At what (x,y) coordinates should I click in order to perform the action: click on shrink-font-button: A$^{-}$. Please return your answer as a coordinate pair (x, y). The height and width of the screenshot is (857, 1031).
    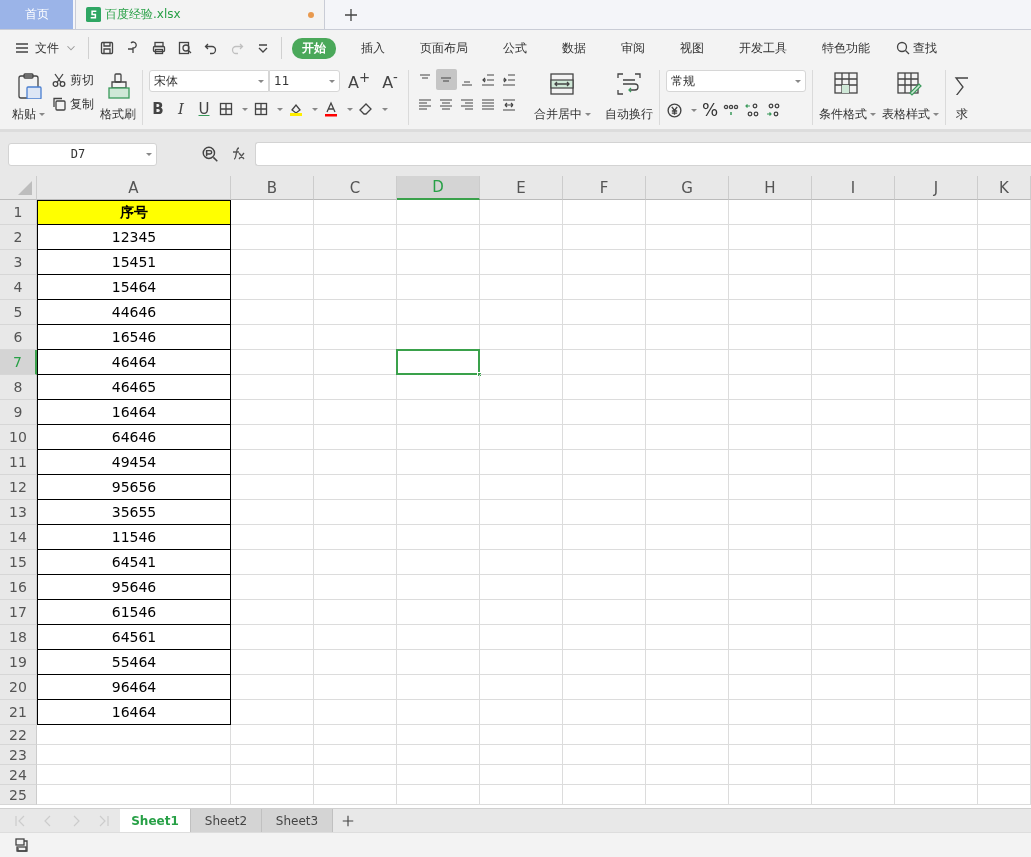
    Looking at the image, I should click on (390, 81).